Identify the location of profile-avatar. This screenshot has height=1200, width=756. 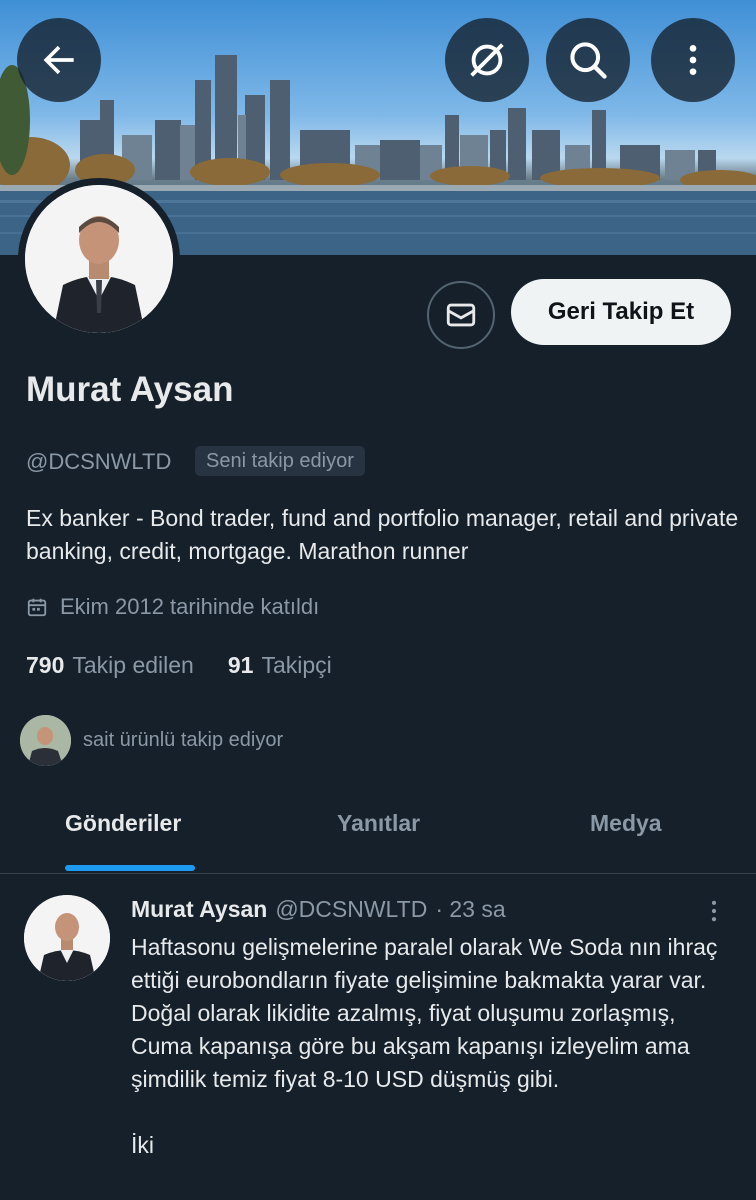
(99, 259).